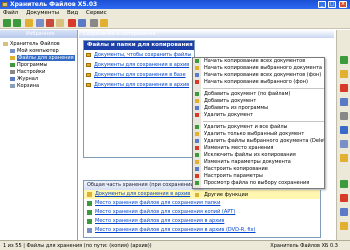 This screenshot has width=350, height=250. I want to click on refresh-icon, so click(344, 212).